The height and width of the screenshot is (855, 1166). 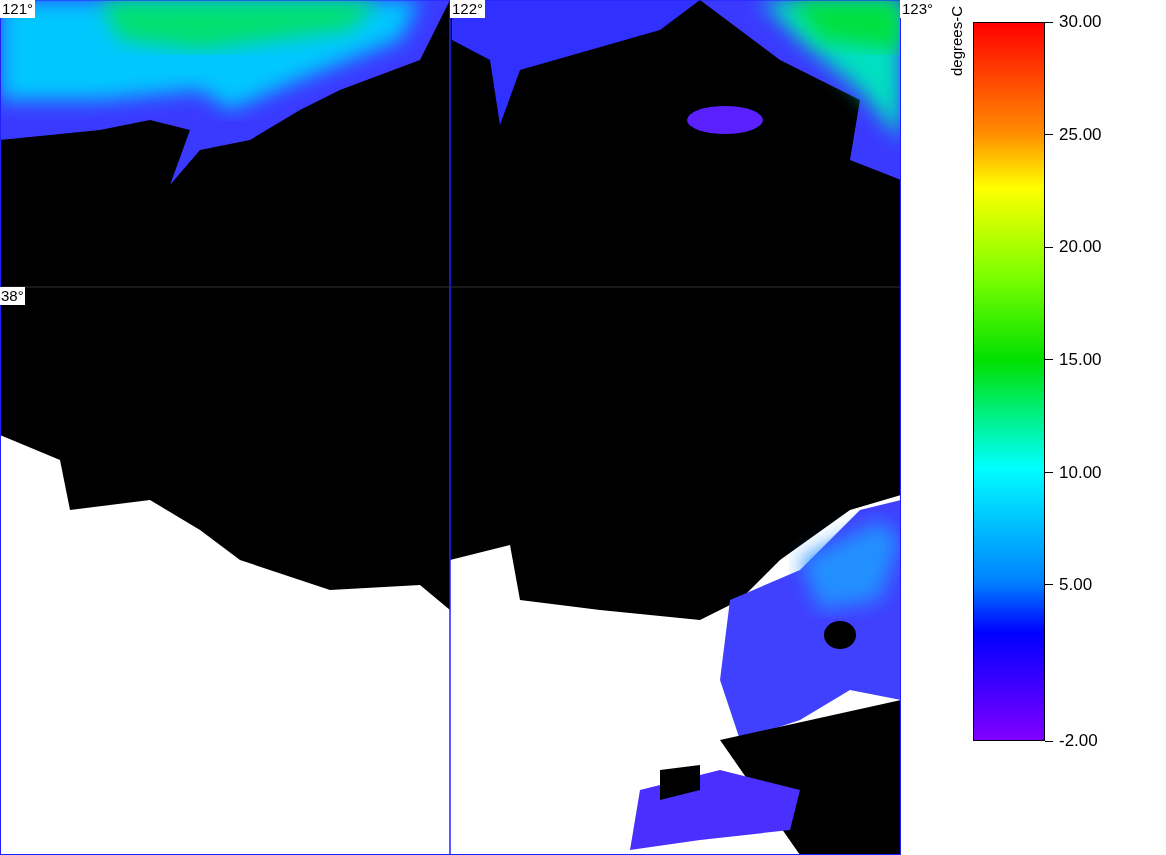 I want to click on scale-tick-label: 30.00, so click(x=1080, y=22).